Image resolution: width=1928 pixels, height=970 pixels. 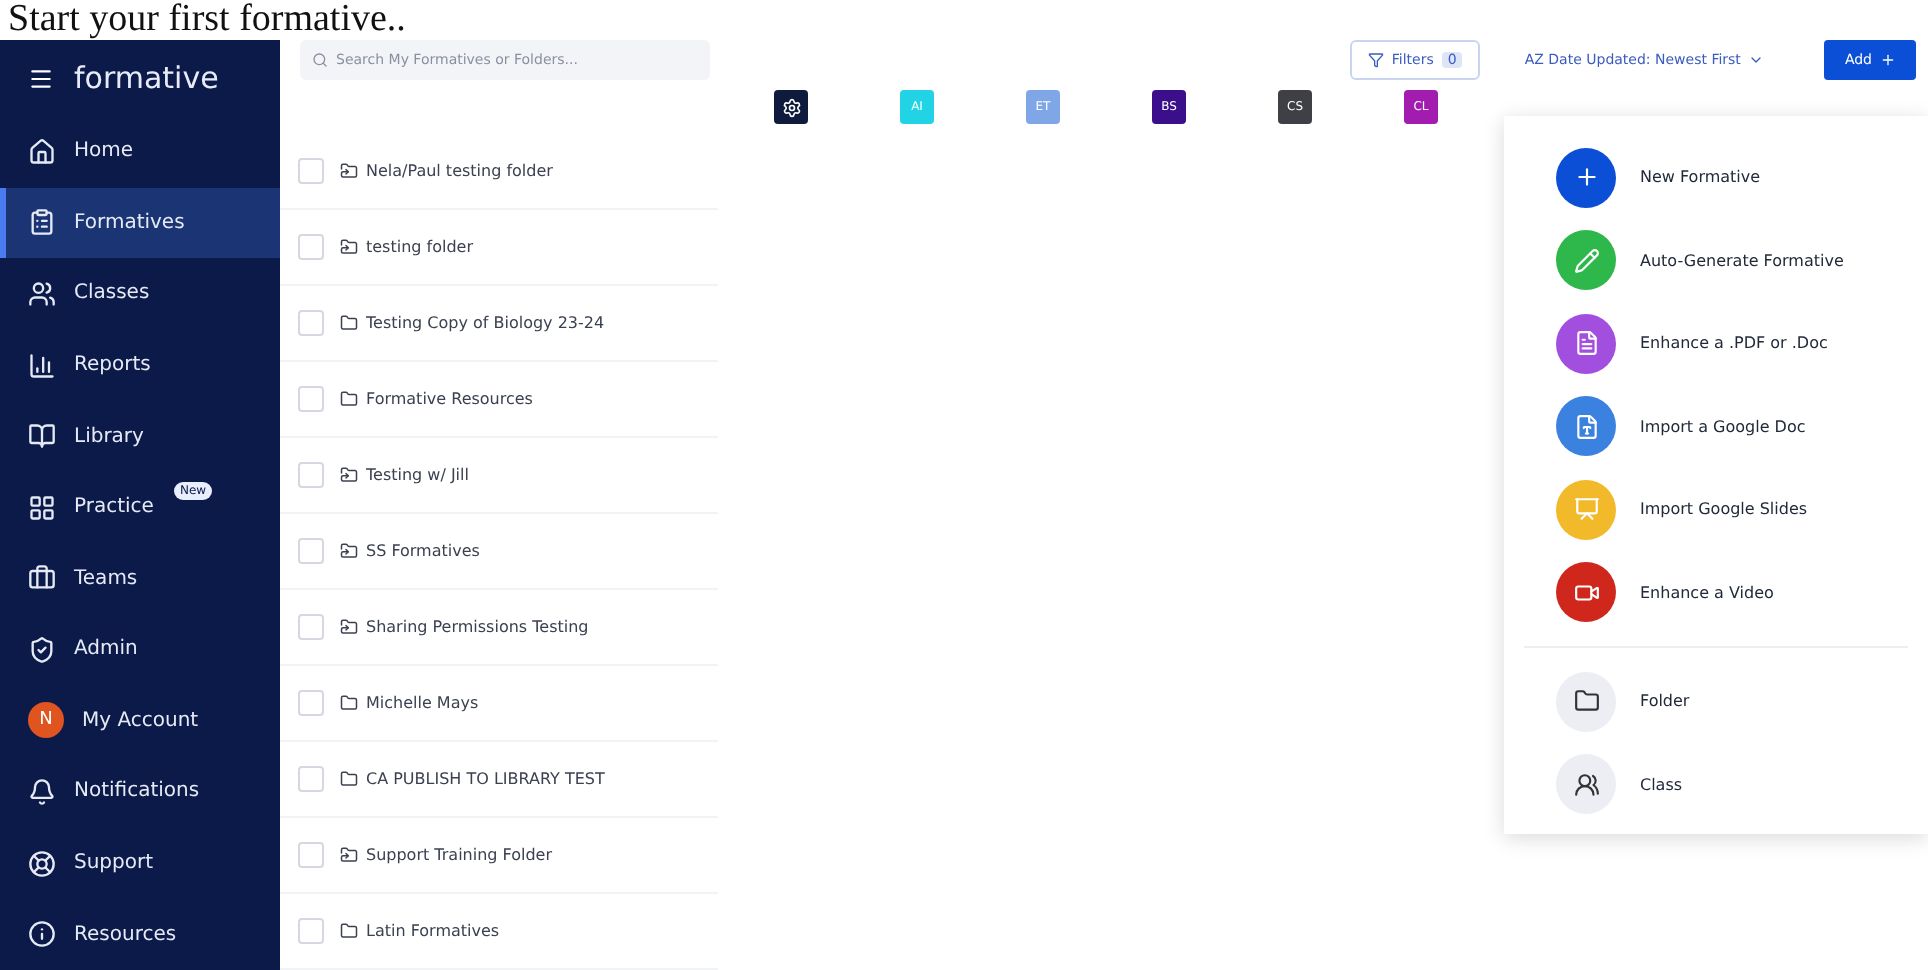 I want to click on sidebar-item: Reports, so click(x=140, y=365).